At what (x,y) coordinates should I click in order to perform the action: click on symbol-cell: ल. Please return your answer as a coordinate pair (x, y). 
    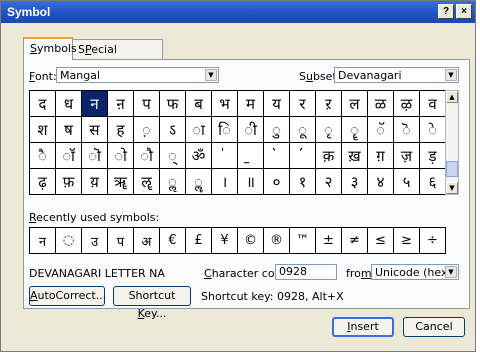
    Looking at the image, I should click on (355, 104).